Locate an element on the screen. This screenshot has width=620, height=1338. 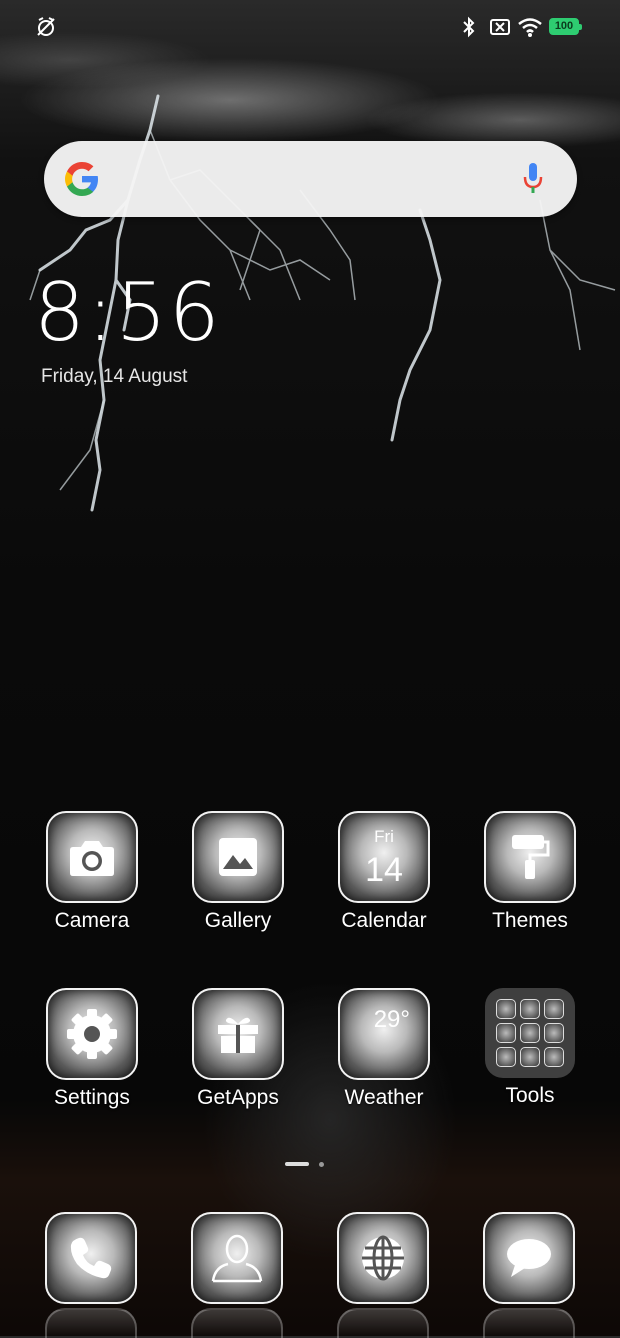
status-bar: 100 is located at coordinates (310, 28).